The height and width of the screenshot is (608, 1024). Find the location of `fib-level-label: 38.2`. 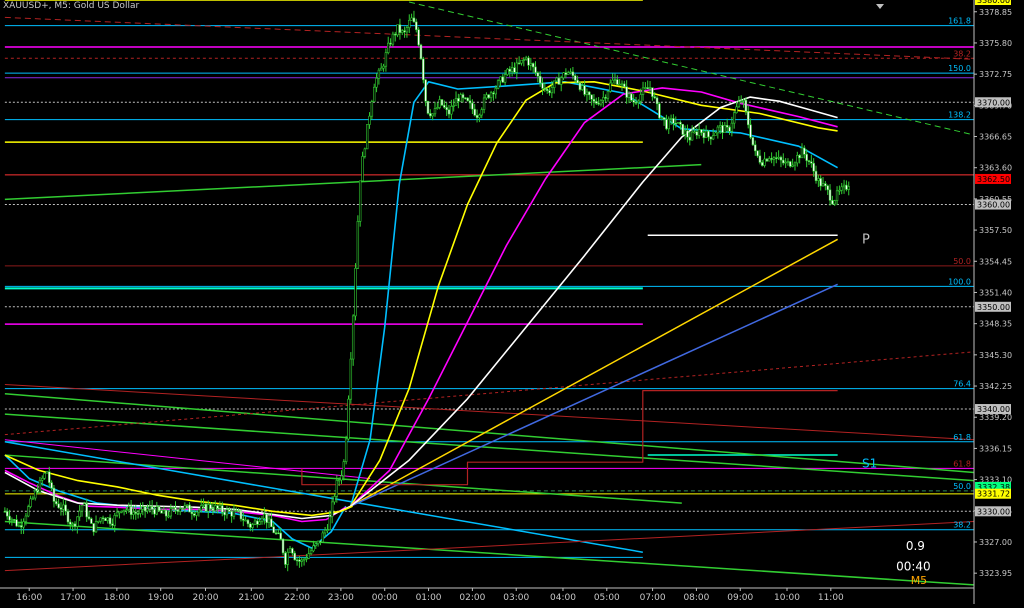

fib-level-label: 38.2 is located at coordinates (962, 525).